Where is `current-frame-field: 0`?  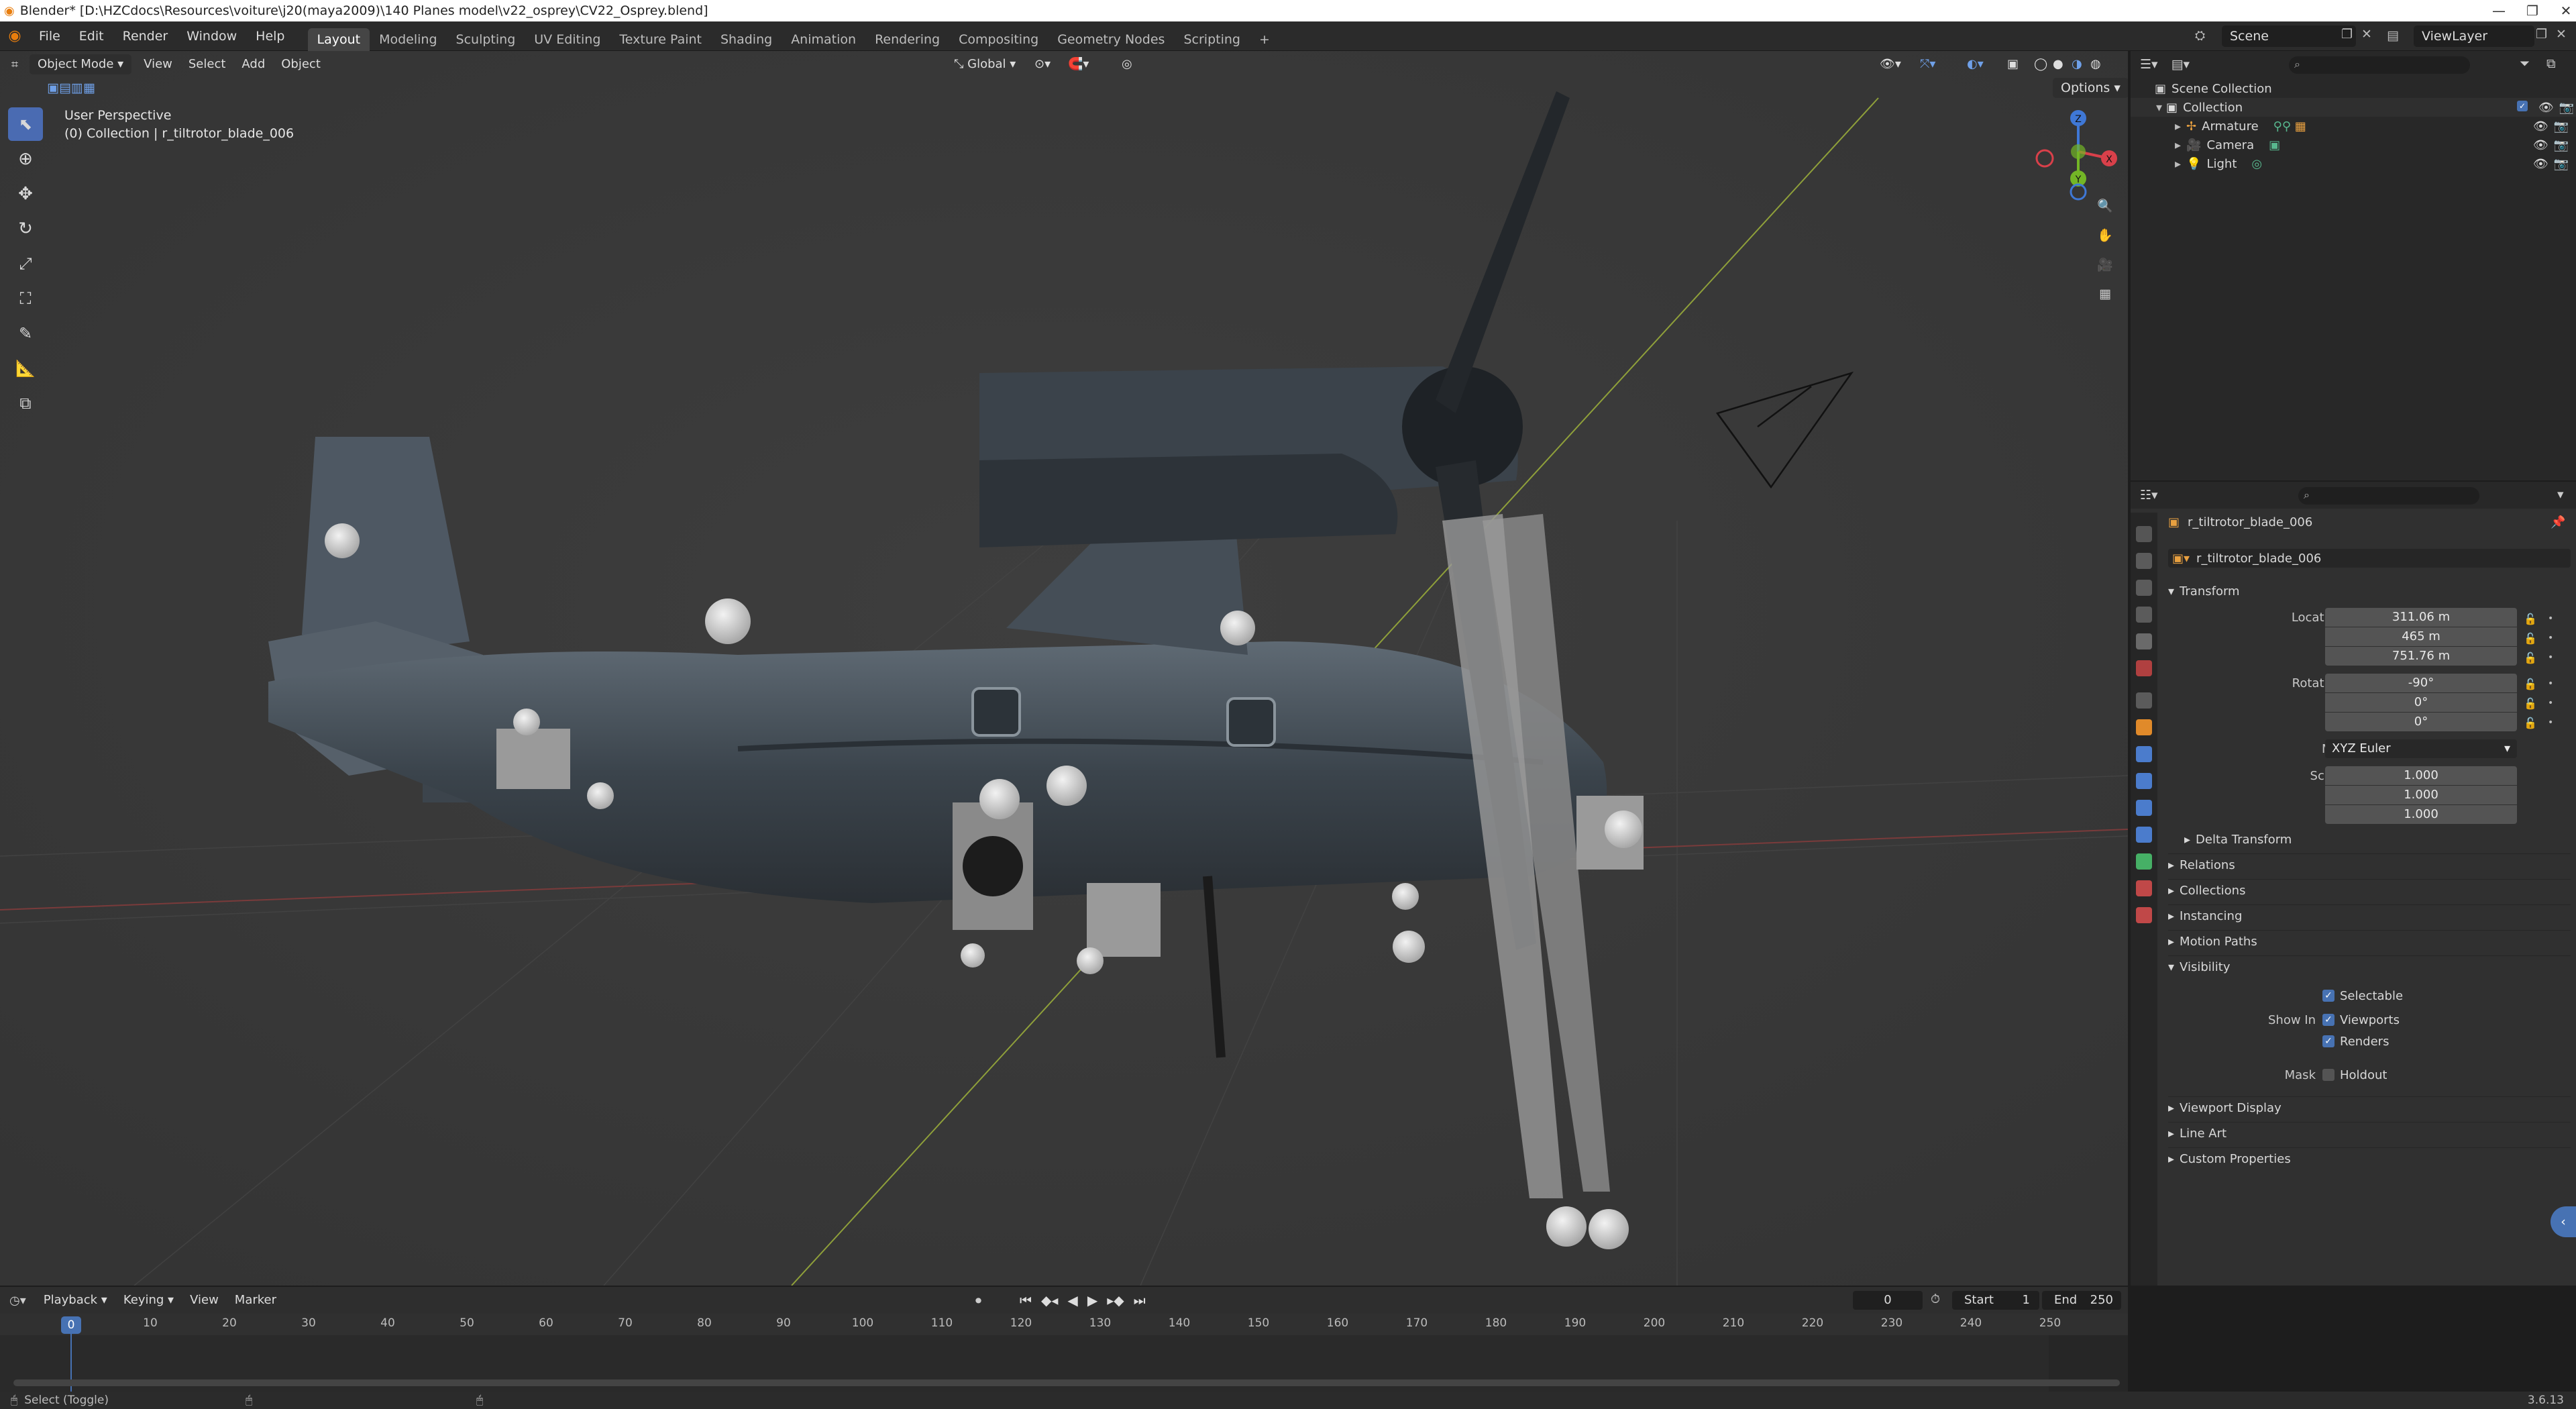
current-frame-field: 0 is located at coordinates (1888, 1300).